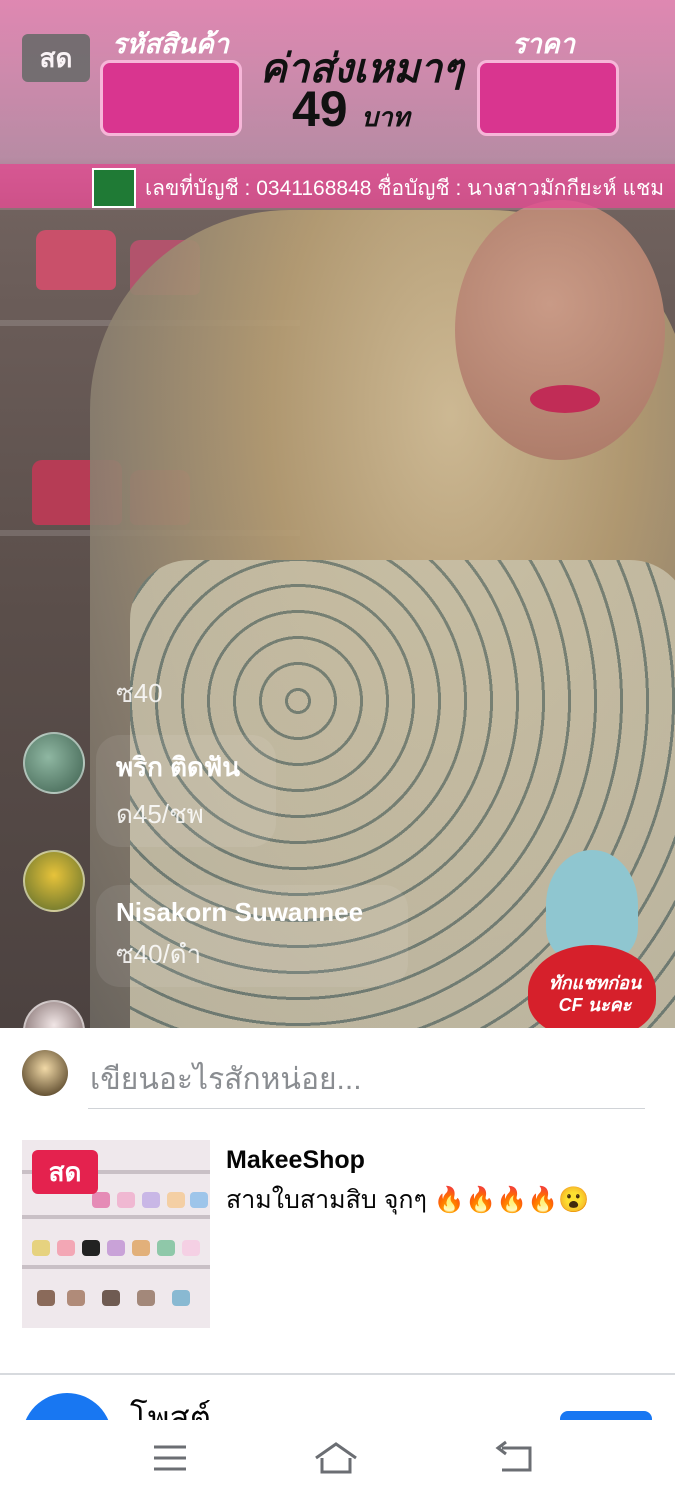 The height and width of the screenshot is (1502, 675). I want to click on chat-sticker: ทักแชทก่อน CF นะคะ, so click(593, 939).